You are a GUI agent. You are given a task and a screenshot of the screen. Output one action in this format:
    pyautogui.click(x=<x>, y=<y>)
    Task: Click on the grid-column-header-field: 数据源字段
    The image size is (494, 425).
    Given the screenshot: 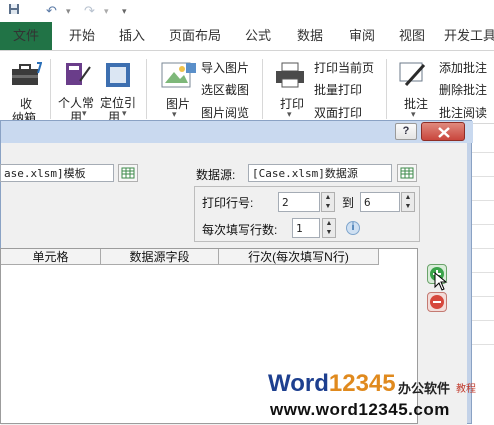 What is the action you would take?
    pyautogui.click(x=160, y=257)
    